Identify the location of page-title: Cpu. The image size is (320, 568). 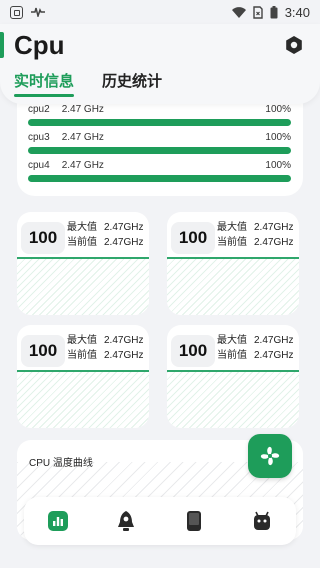
(39, 45).